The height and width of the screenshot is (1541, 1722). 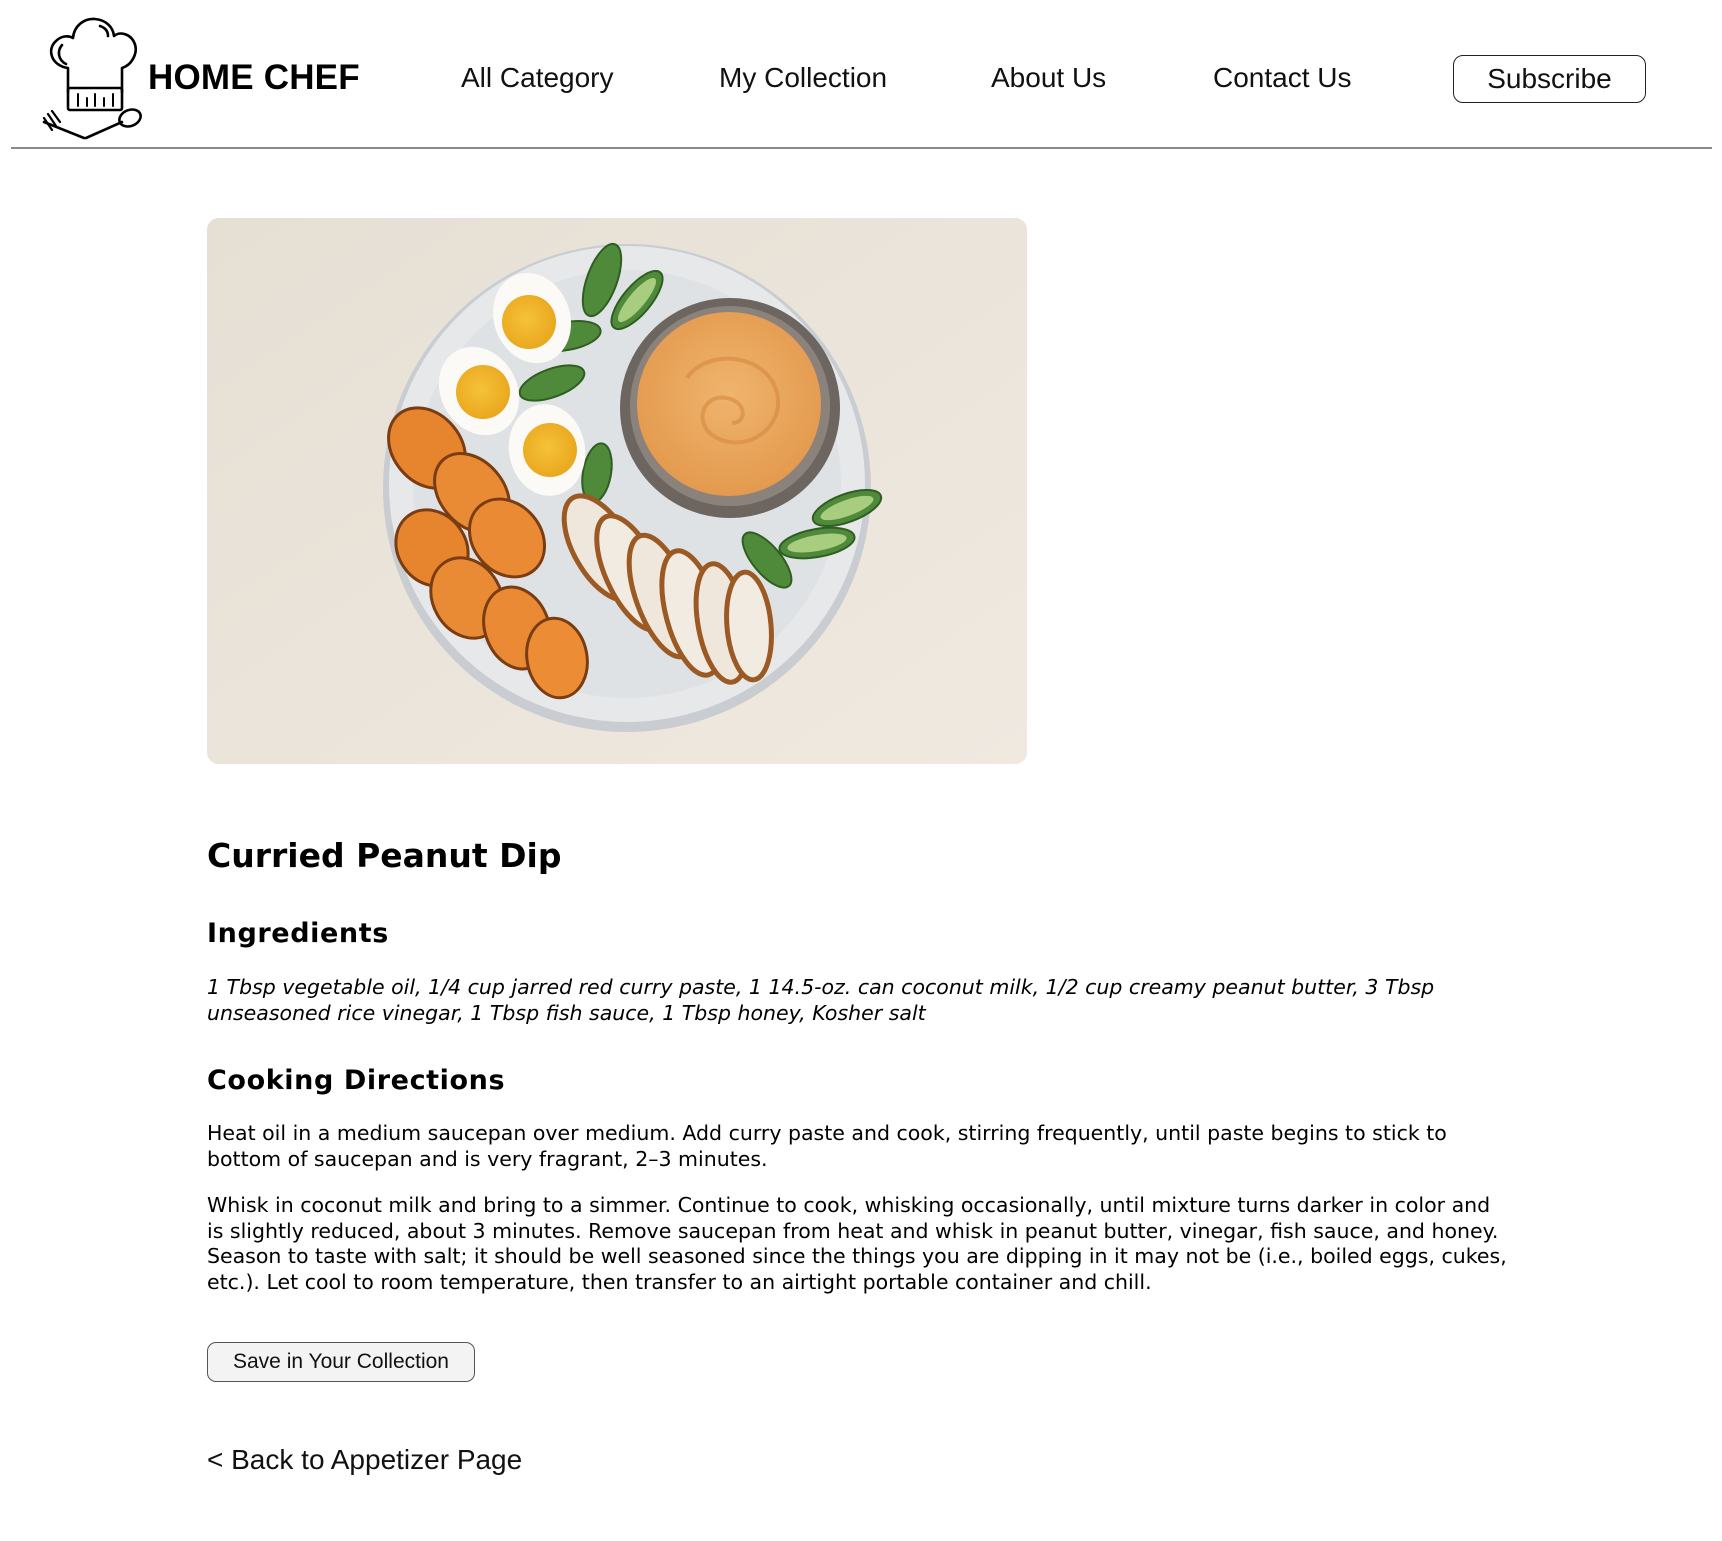 I want to click on directions-heading: Cooking Directions, so click(x=356, y=1080).